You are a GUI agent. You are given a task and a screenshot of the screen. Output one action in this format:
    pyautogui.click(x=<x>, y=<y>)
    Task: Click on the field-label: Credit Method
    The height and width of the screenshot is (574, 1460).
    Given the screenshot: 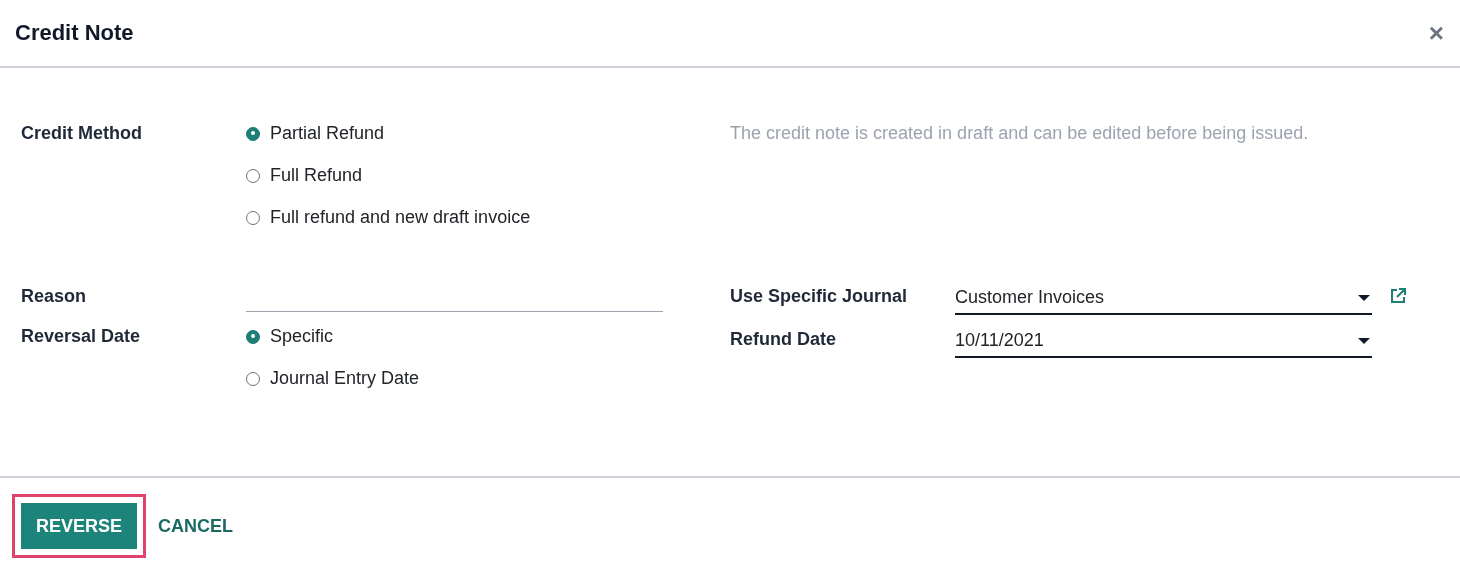 What is the action you would take?
    pyautogui.click(x=82, y=133)
    